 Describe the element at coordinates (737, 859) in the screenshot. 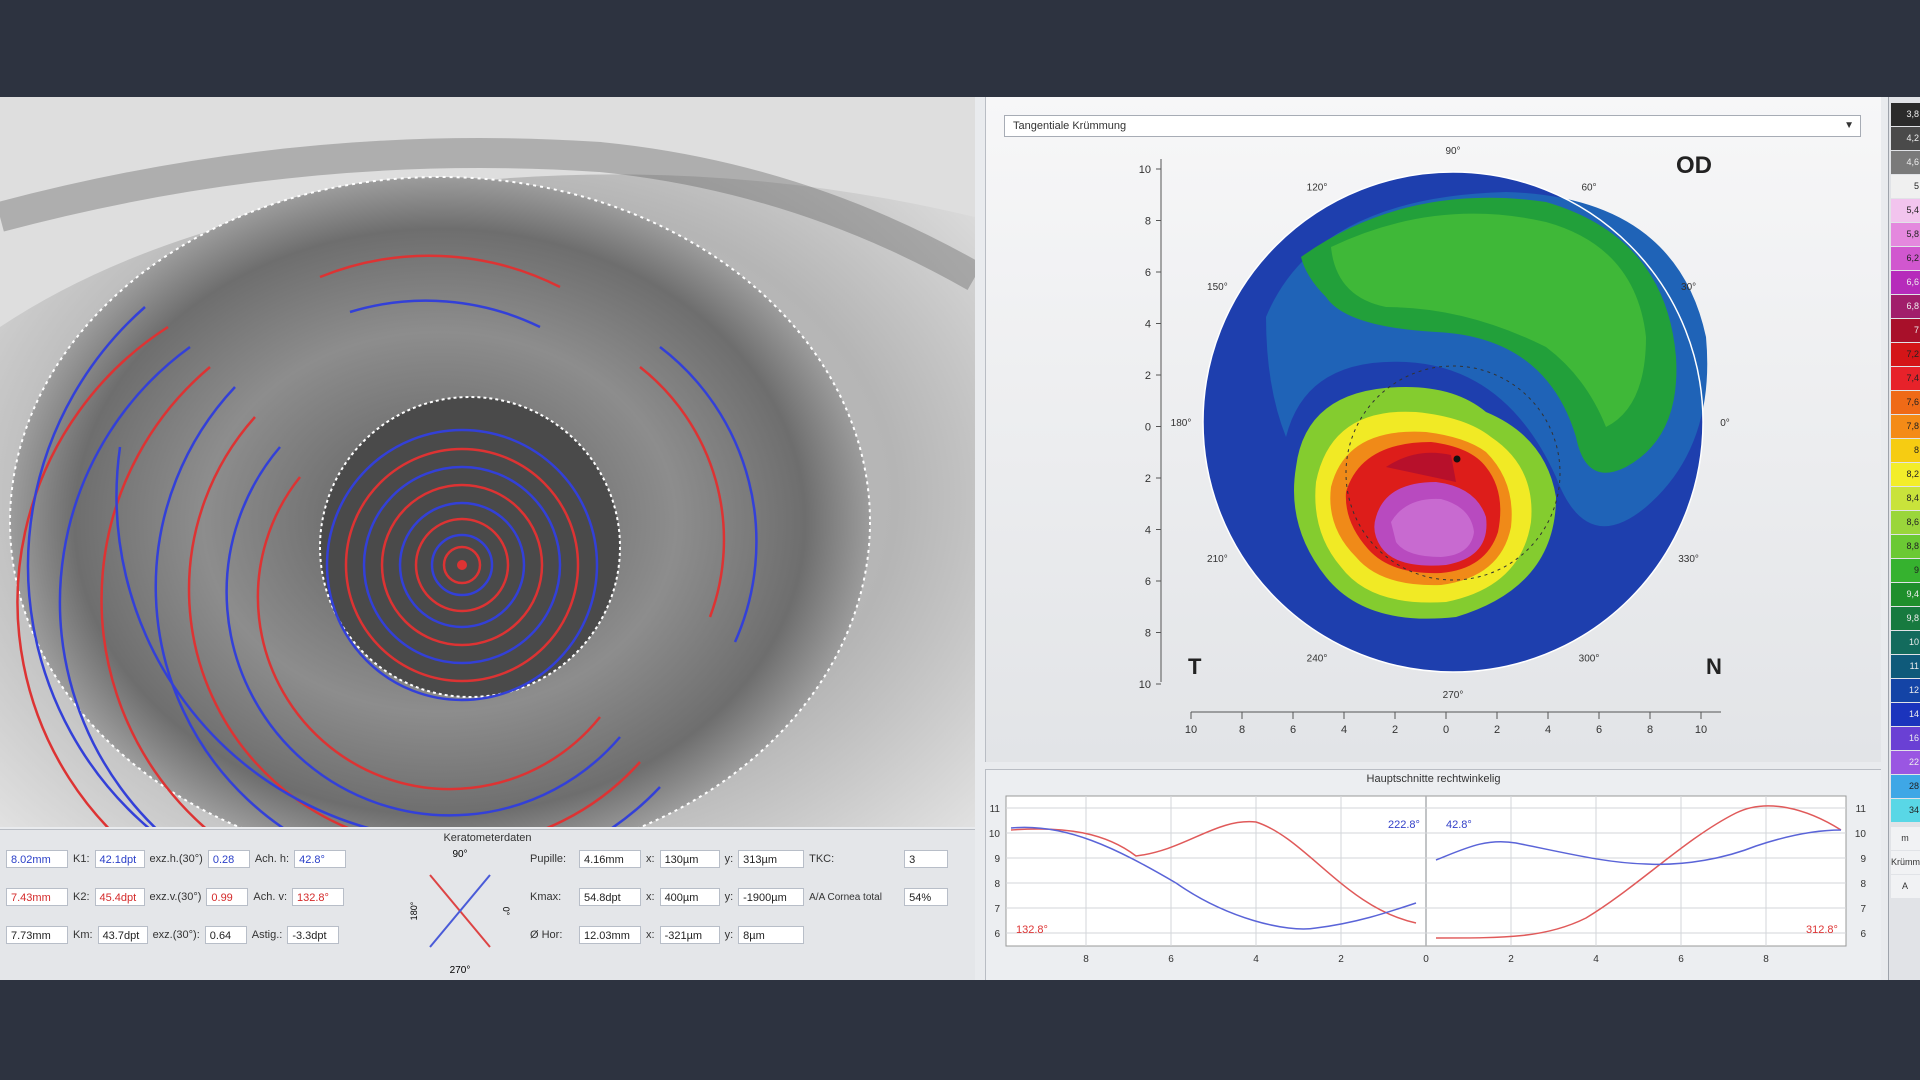

I see `pupil-row: Pupille: 4.16mm x: 130µm y: 313µm TKC: 3` at that location.